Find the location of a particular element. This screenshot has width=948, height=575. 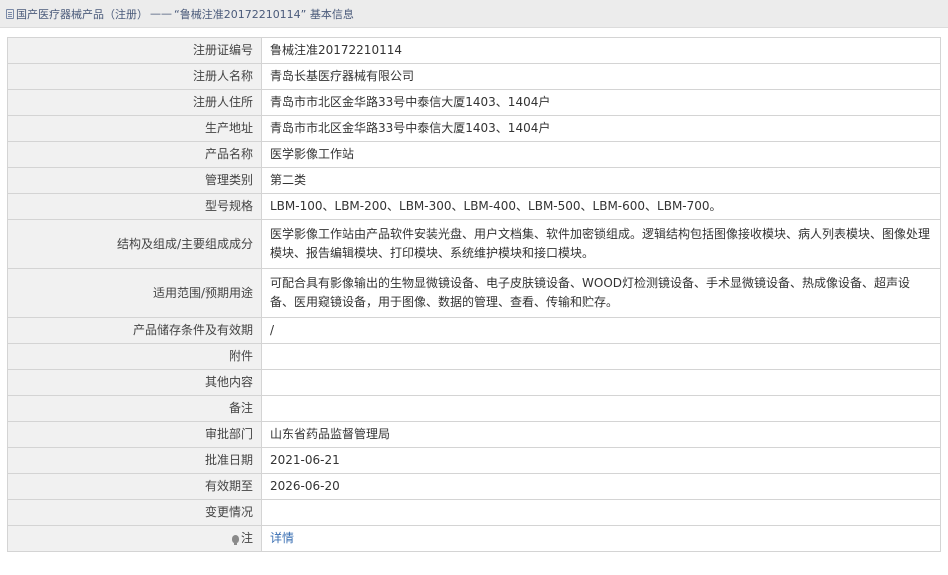

row-label: 变更情况 is located at coordinates (134, 512).